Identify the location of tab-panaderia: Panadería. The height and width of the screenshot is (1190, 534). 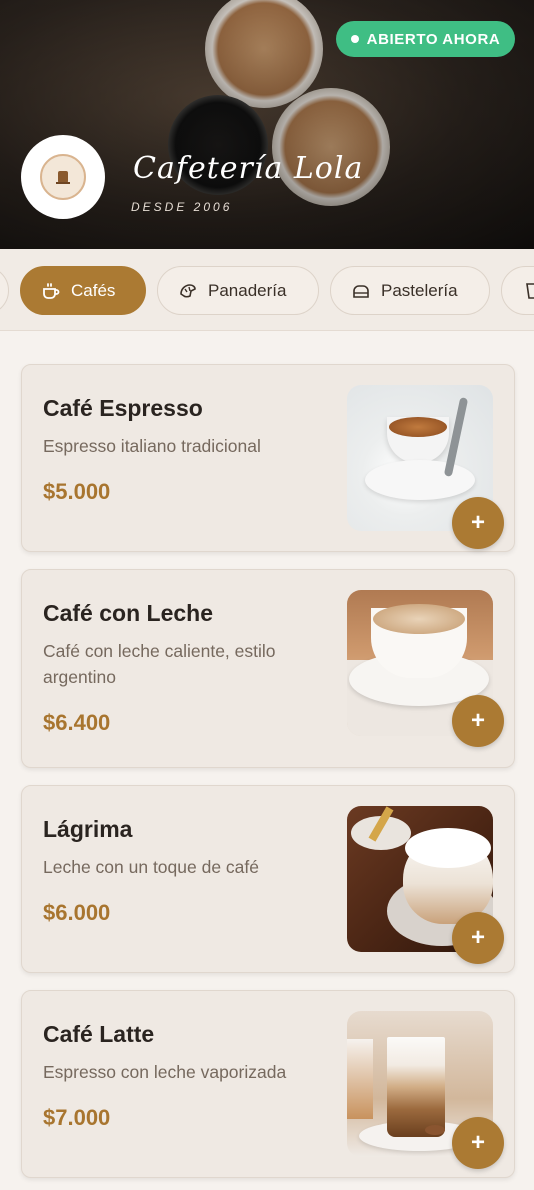
(238, 290).